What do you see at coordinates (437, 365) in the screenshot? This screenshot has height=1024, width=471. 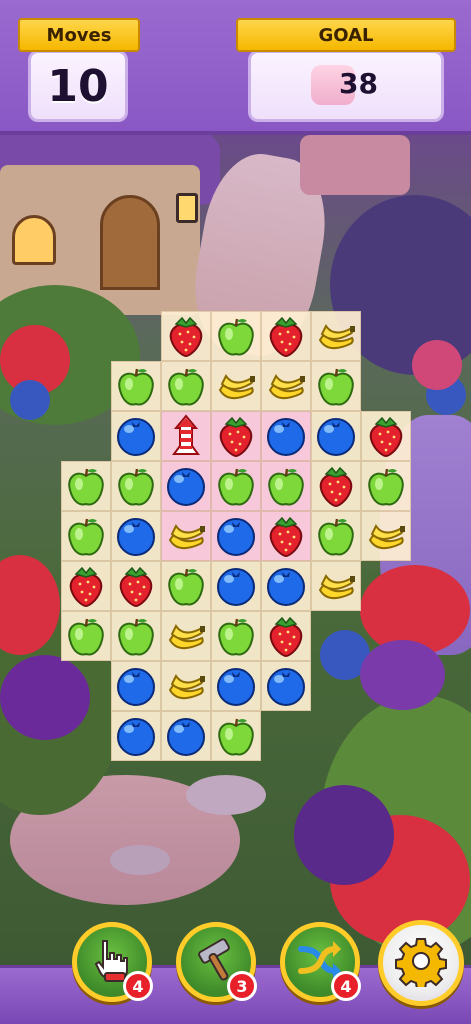 I see `raspberry` at bounding box center [437, 365].